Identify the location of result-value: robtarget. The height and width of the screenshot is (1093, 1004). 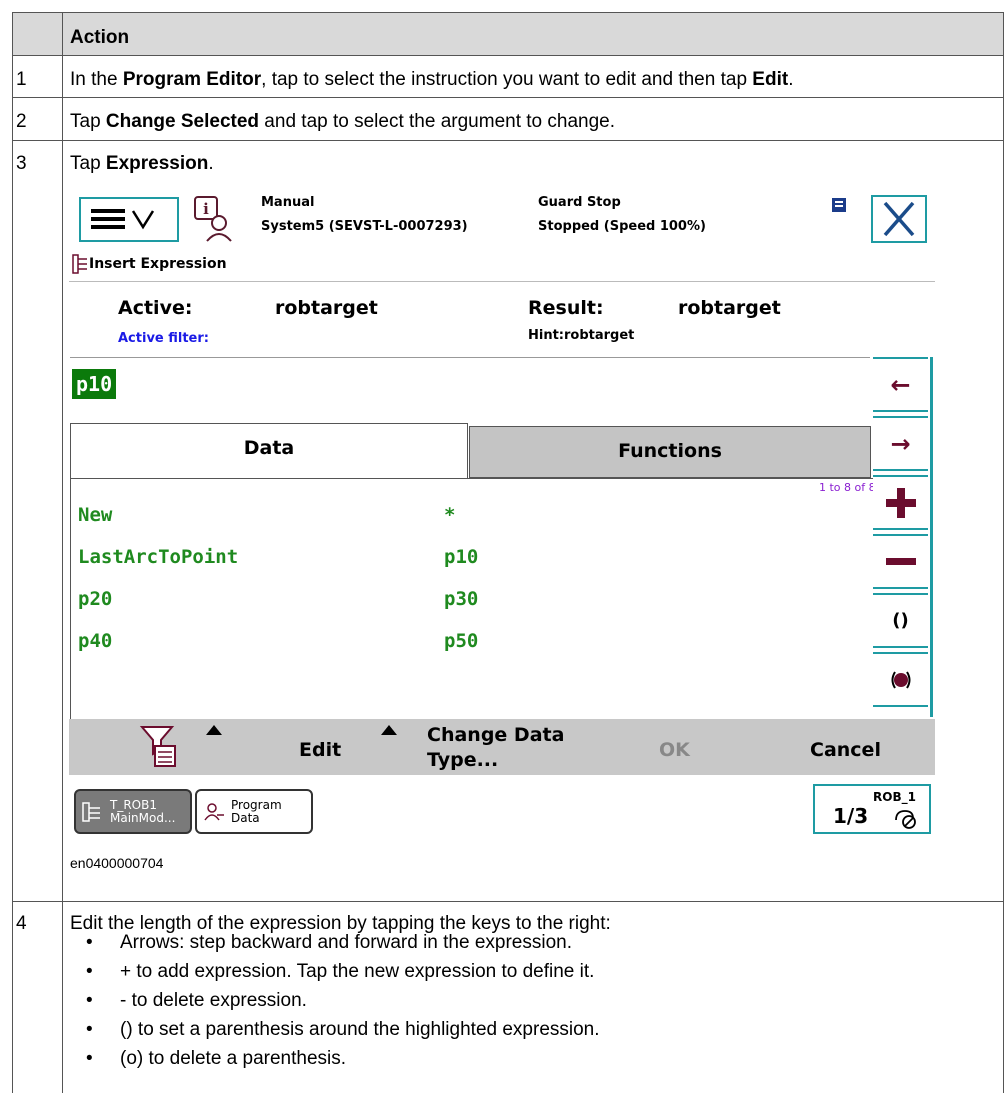
(729, 308).